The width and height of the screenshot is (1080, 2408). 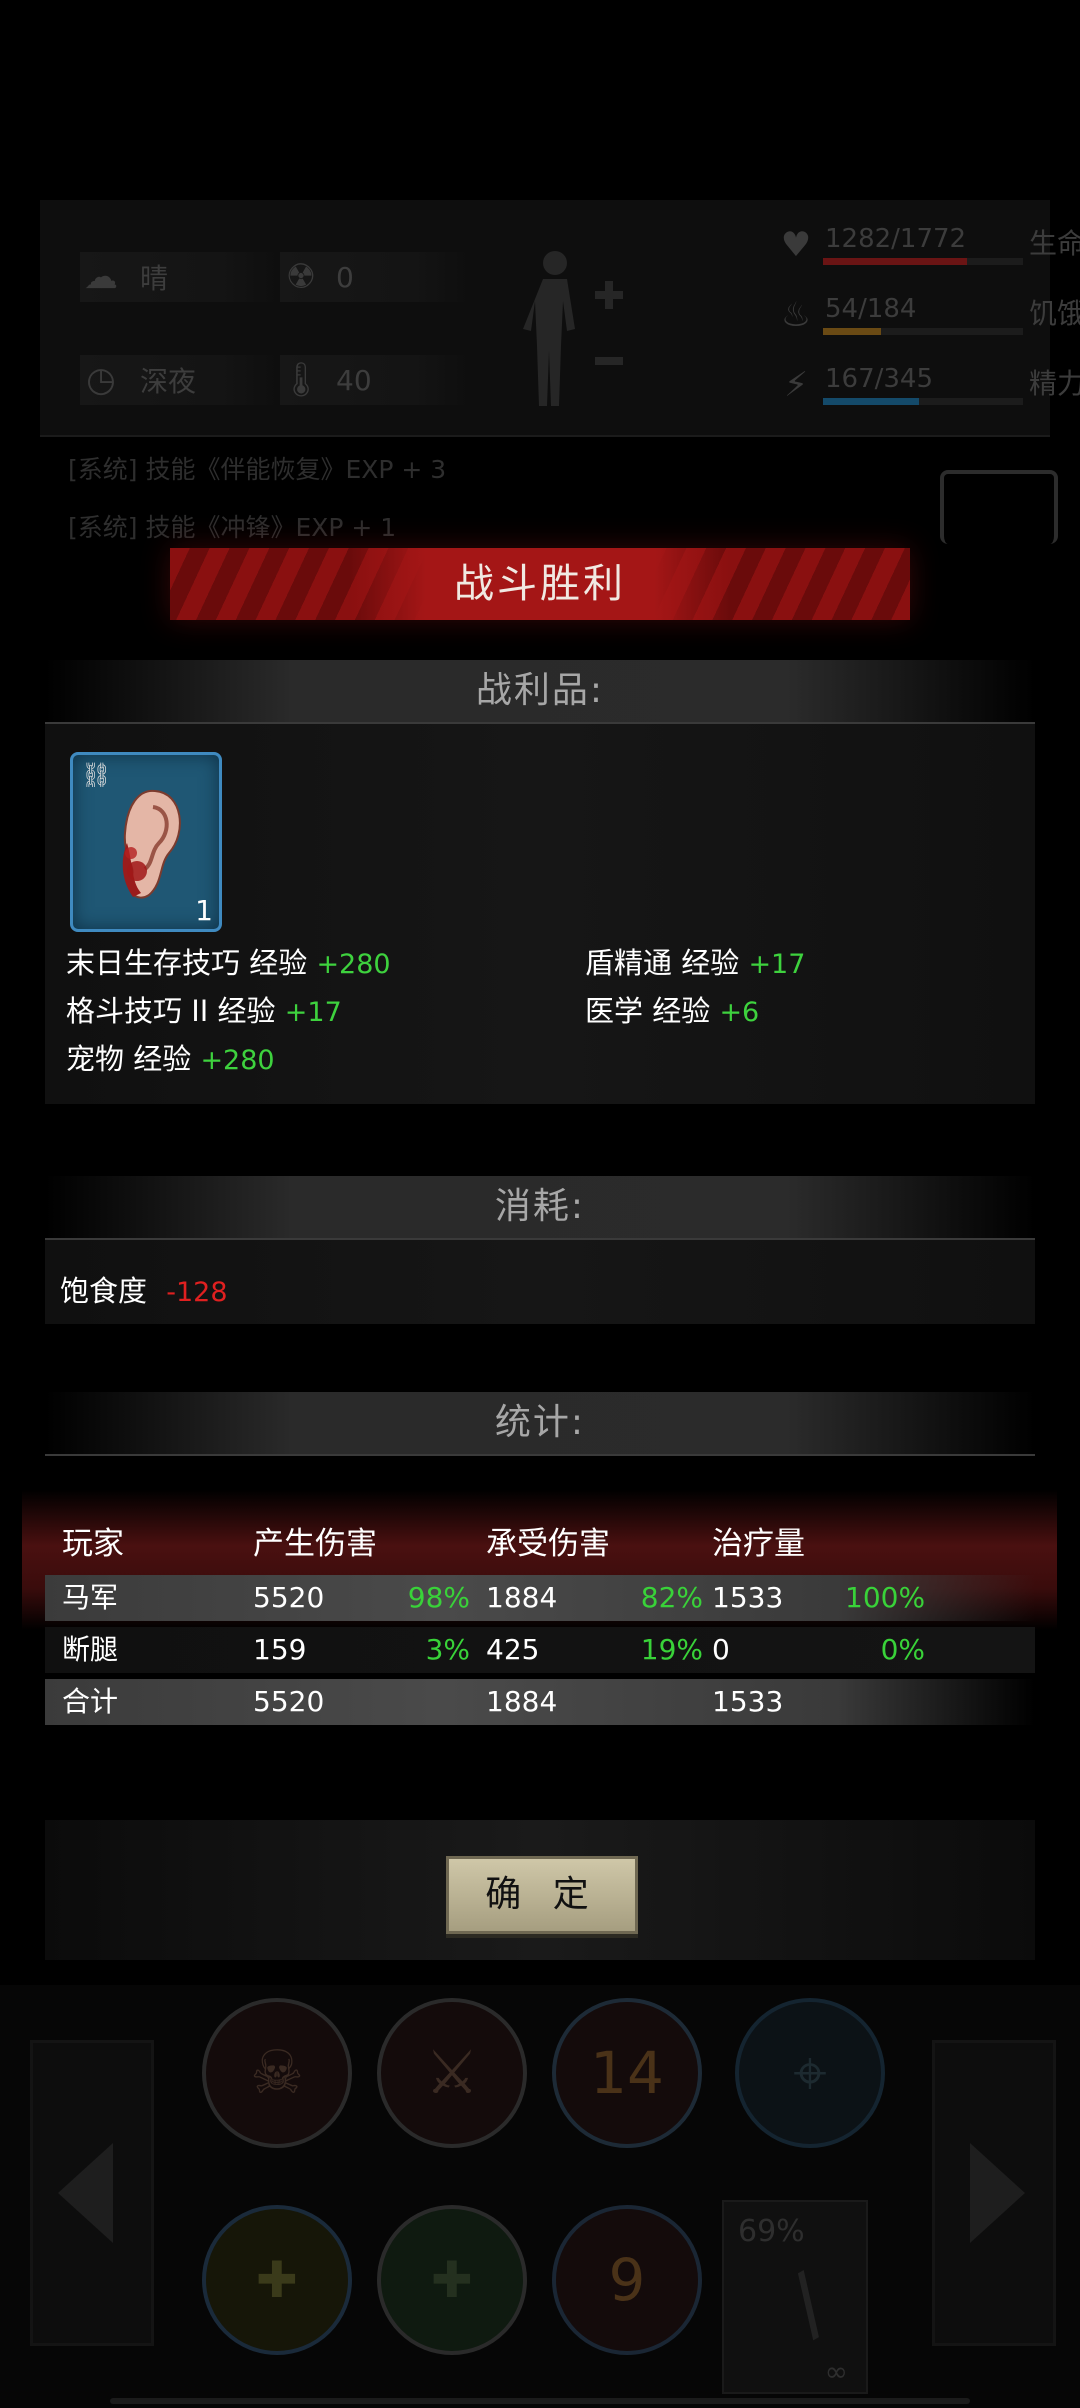 What do you see at coordinates (438, 1597) in the screenshot?
I see `damage-dealt-pct: 98%` at bounding box center [438, 1597].